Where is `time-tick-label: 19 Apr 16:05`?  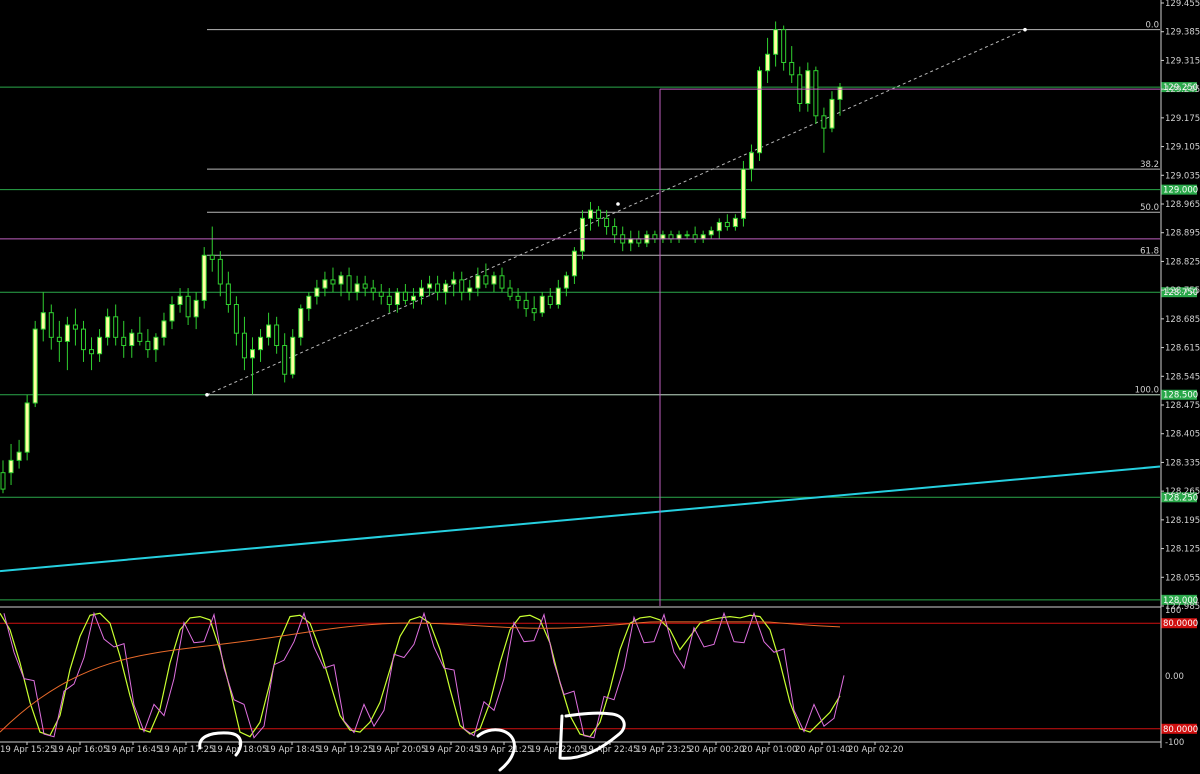 time-tick-label: 19 Apr 16:05 is located at coordinates (80, 750).